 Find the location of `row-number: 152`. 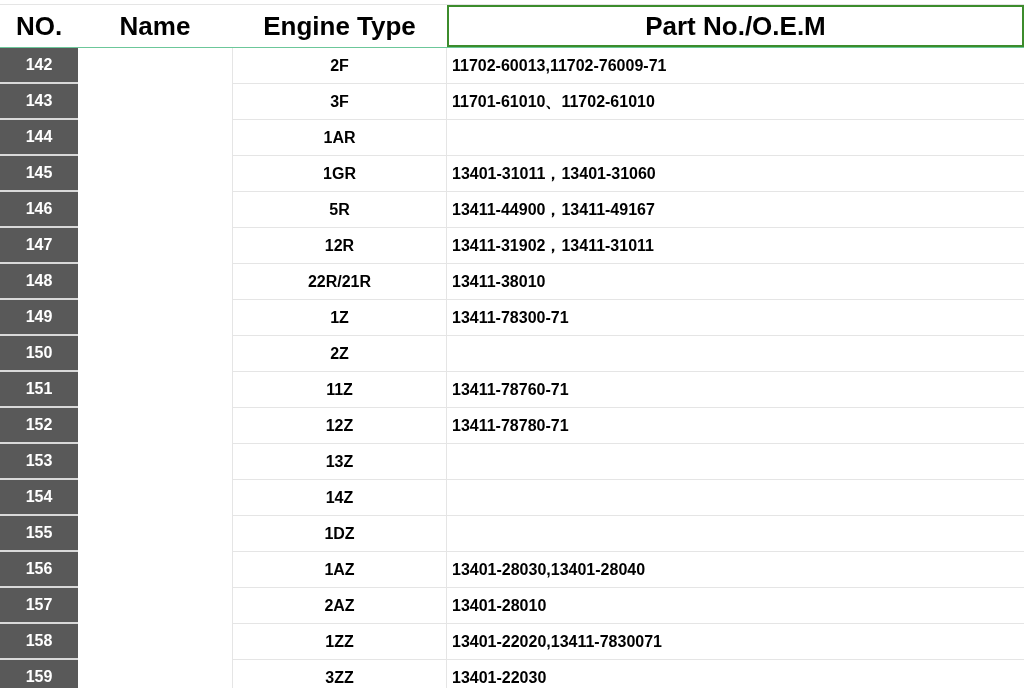

row-number: 152 is located at coordinates (39, 426).